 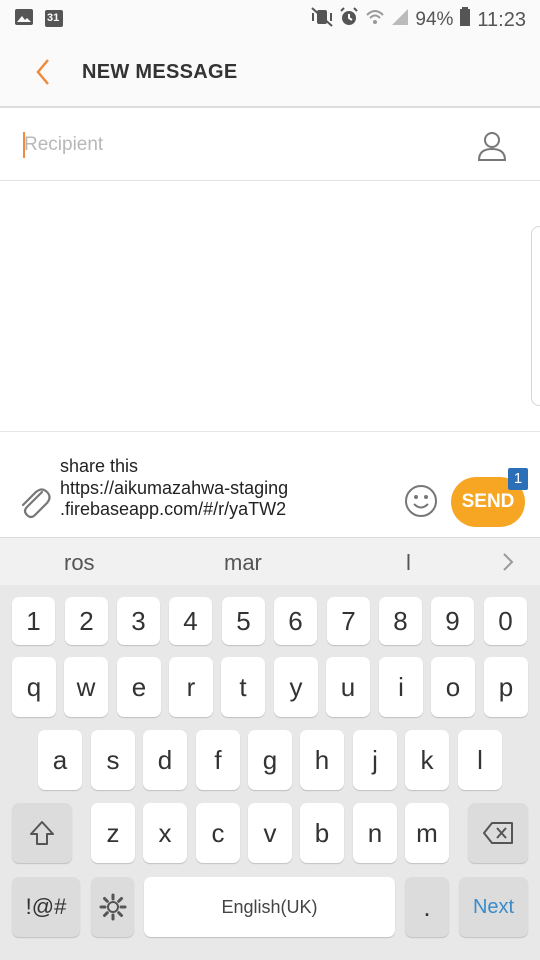 What do you see at coordinates (165, 760) in the screenshot?
I see `key: d` at bounding box center [165, 760].